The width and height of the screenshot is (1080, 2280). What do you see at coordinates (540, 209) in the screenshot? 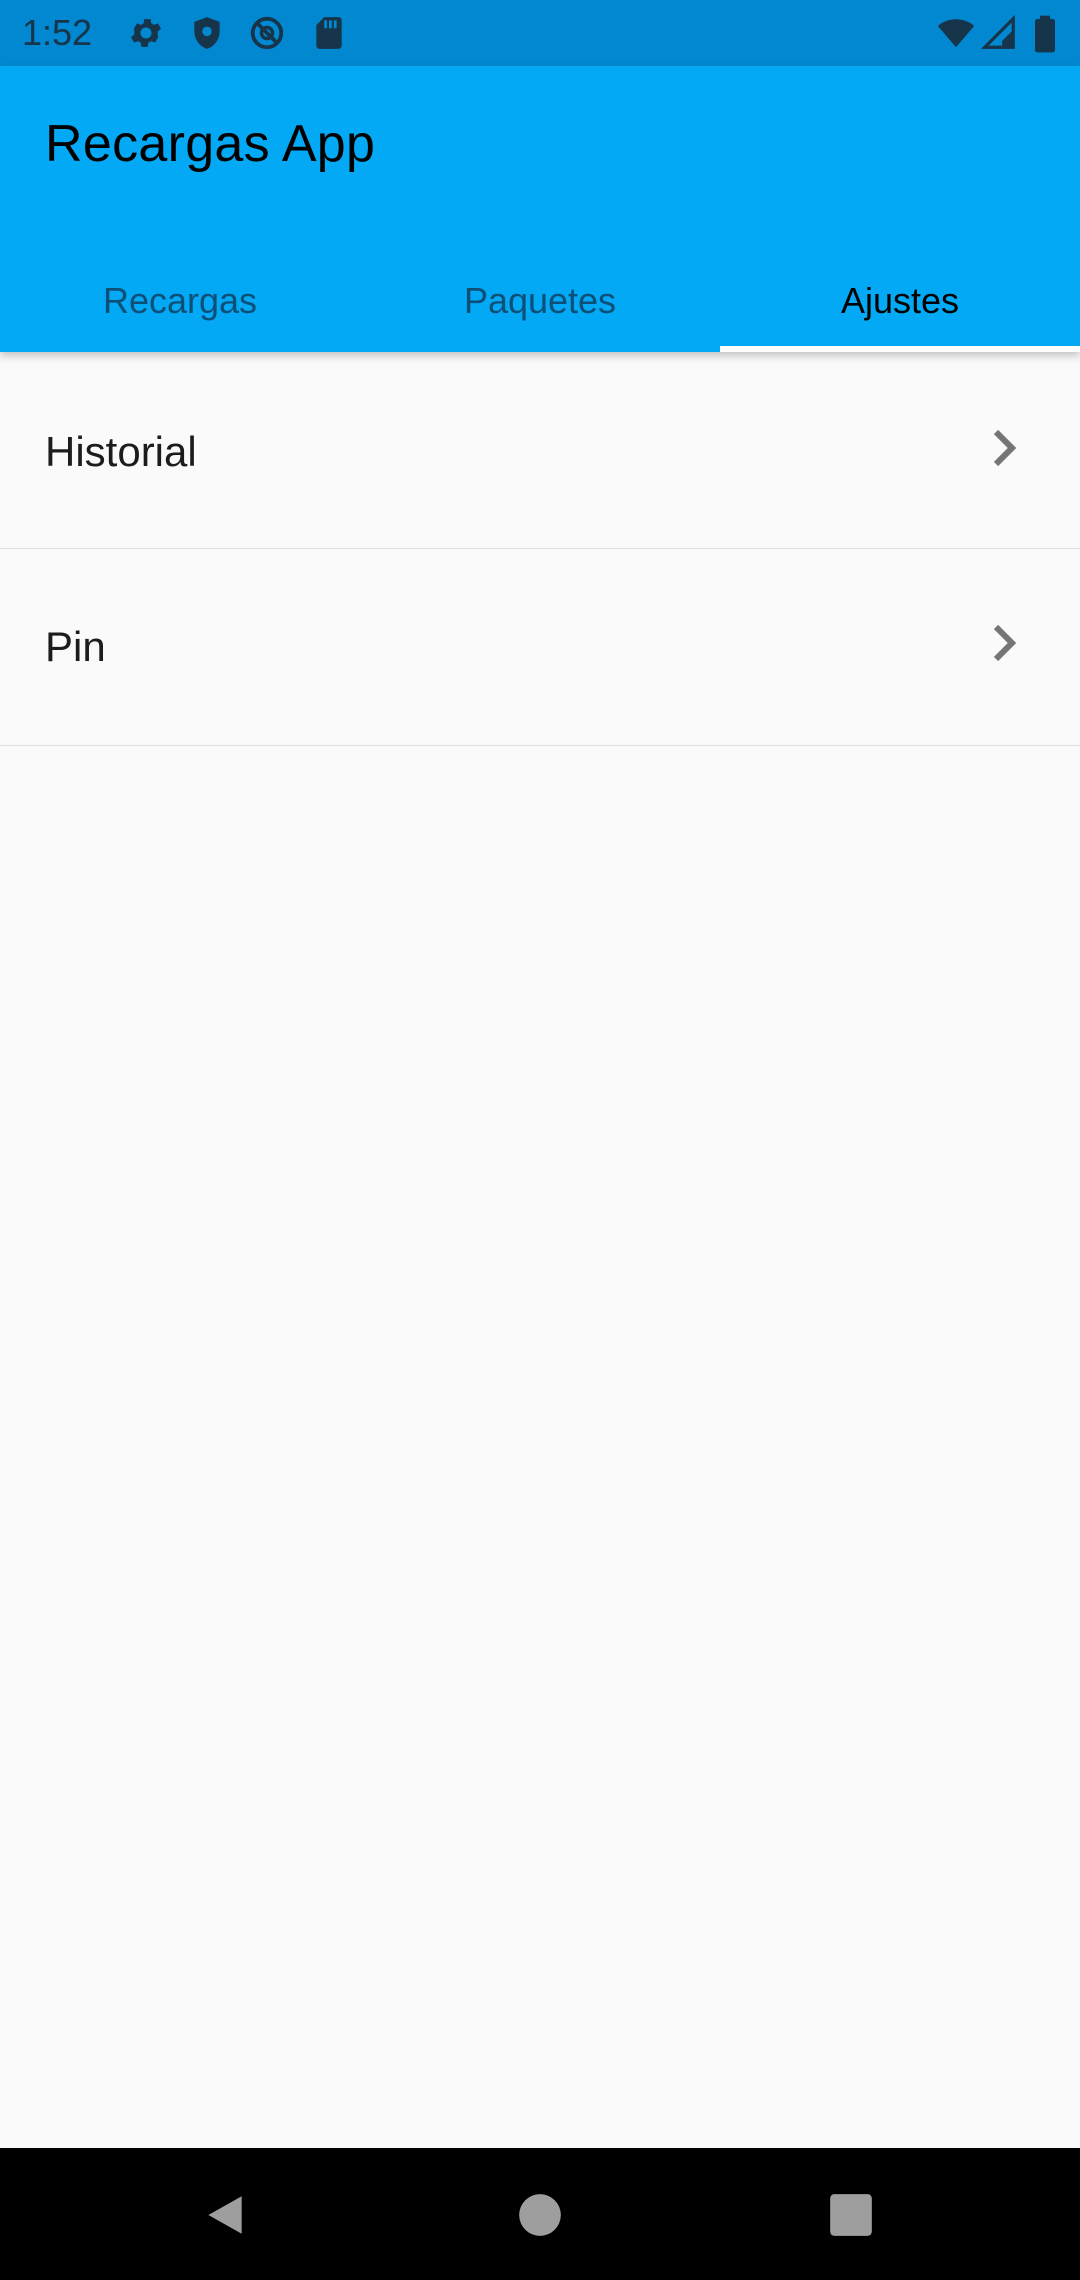
I see `app-bar: Recargas App Recargas Paquetes Ajustes` at bounding box center [540, 209].